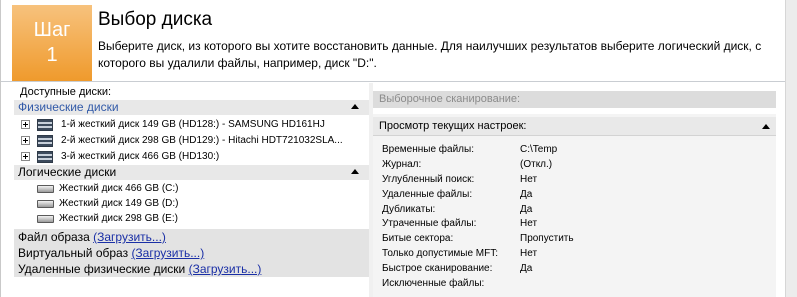 The image size is (797, 297). I want to click on setting-name: Временные файлы:, so click(428, 149).